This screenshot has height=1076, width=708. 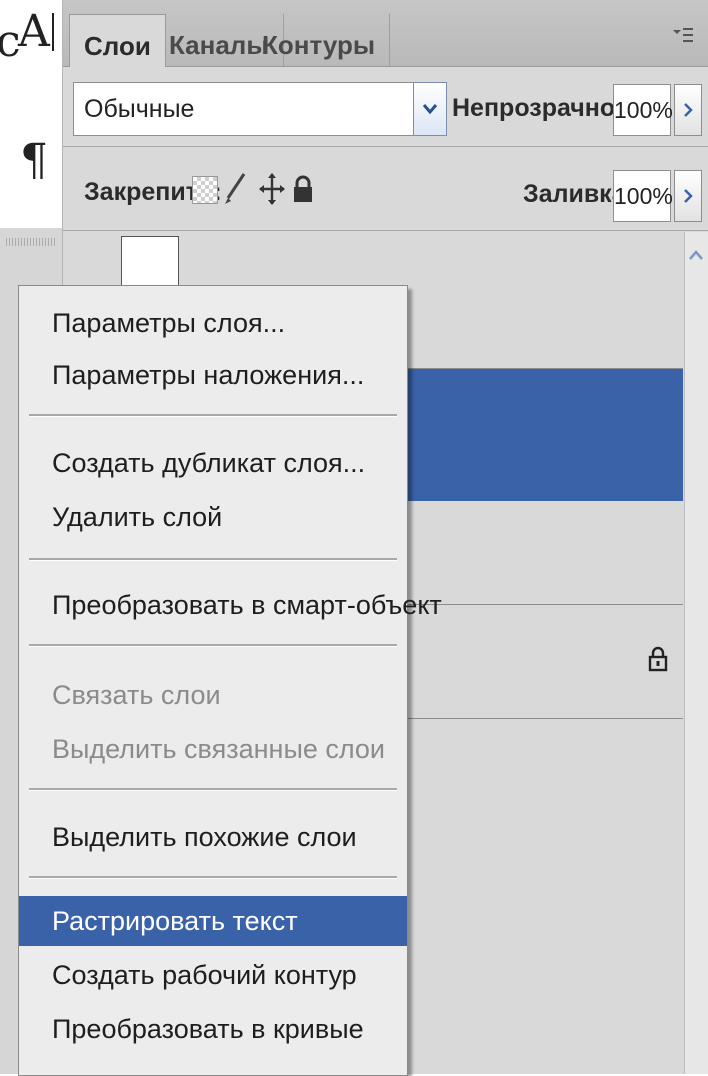 I want to click on lock-position-icon, so click(x=272, y=191).